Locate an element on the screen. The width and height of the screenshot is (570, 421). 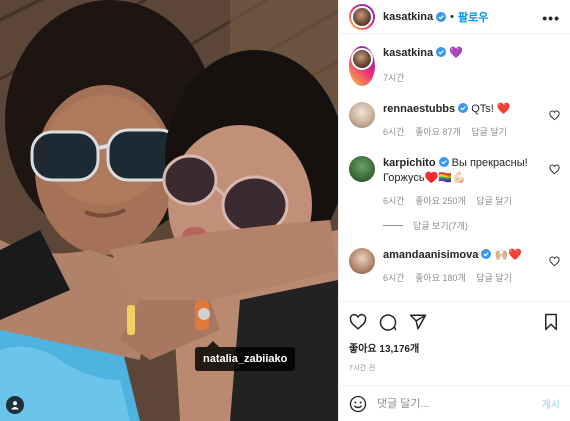
commenter-username: amandaanisimova is located at coordinates (430, 255).